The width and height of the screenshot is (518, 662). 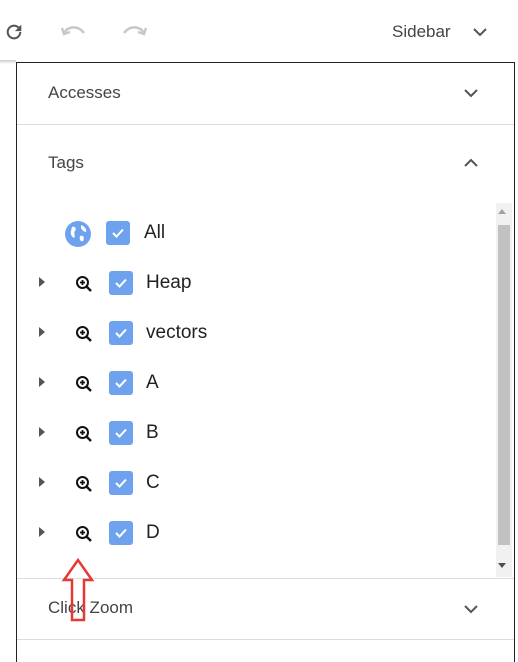 What do you see at coordinates (257, 334) in the screenshot?
I see `tag-row-vectors: vectors` at bounding box center [257, 334].